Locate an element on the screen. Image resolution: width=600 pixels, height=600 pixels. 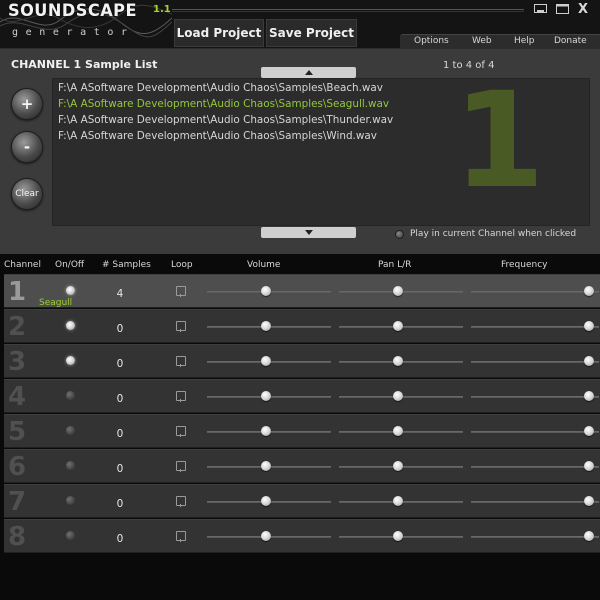
maximize-icon is located at coordinates (562, 9).